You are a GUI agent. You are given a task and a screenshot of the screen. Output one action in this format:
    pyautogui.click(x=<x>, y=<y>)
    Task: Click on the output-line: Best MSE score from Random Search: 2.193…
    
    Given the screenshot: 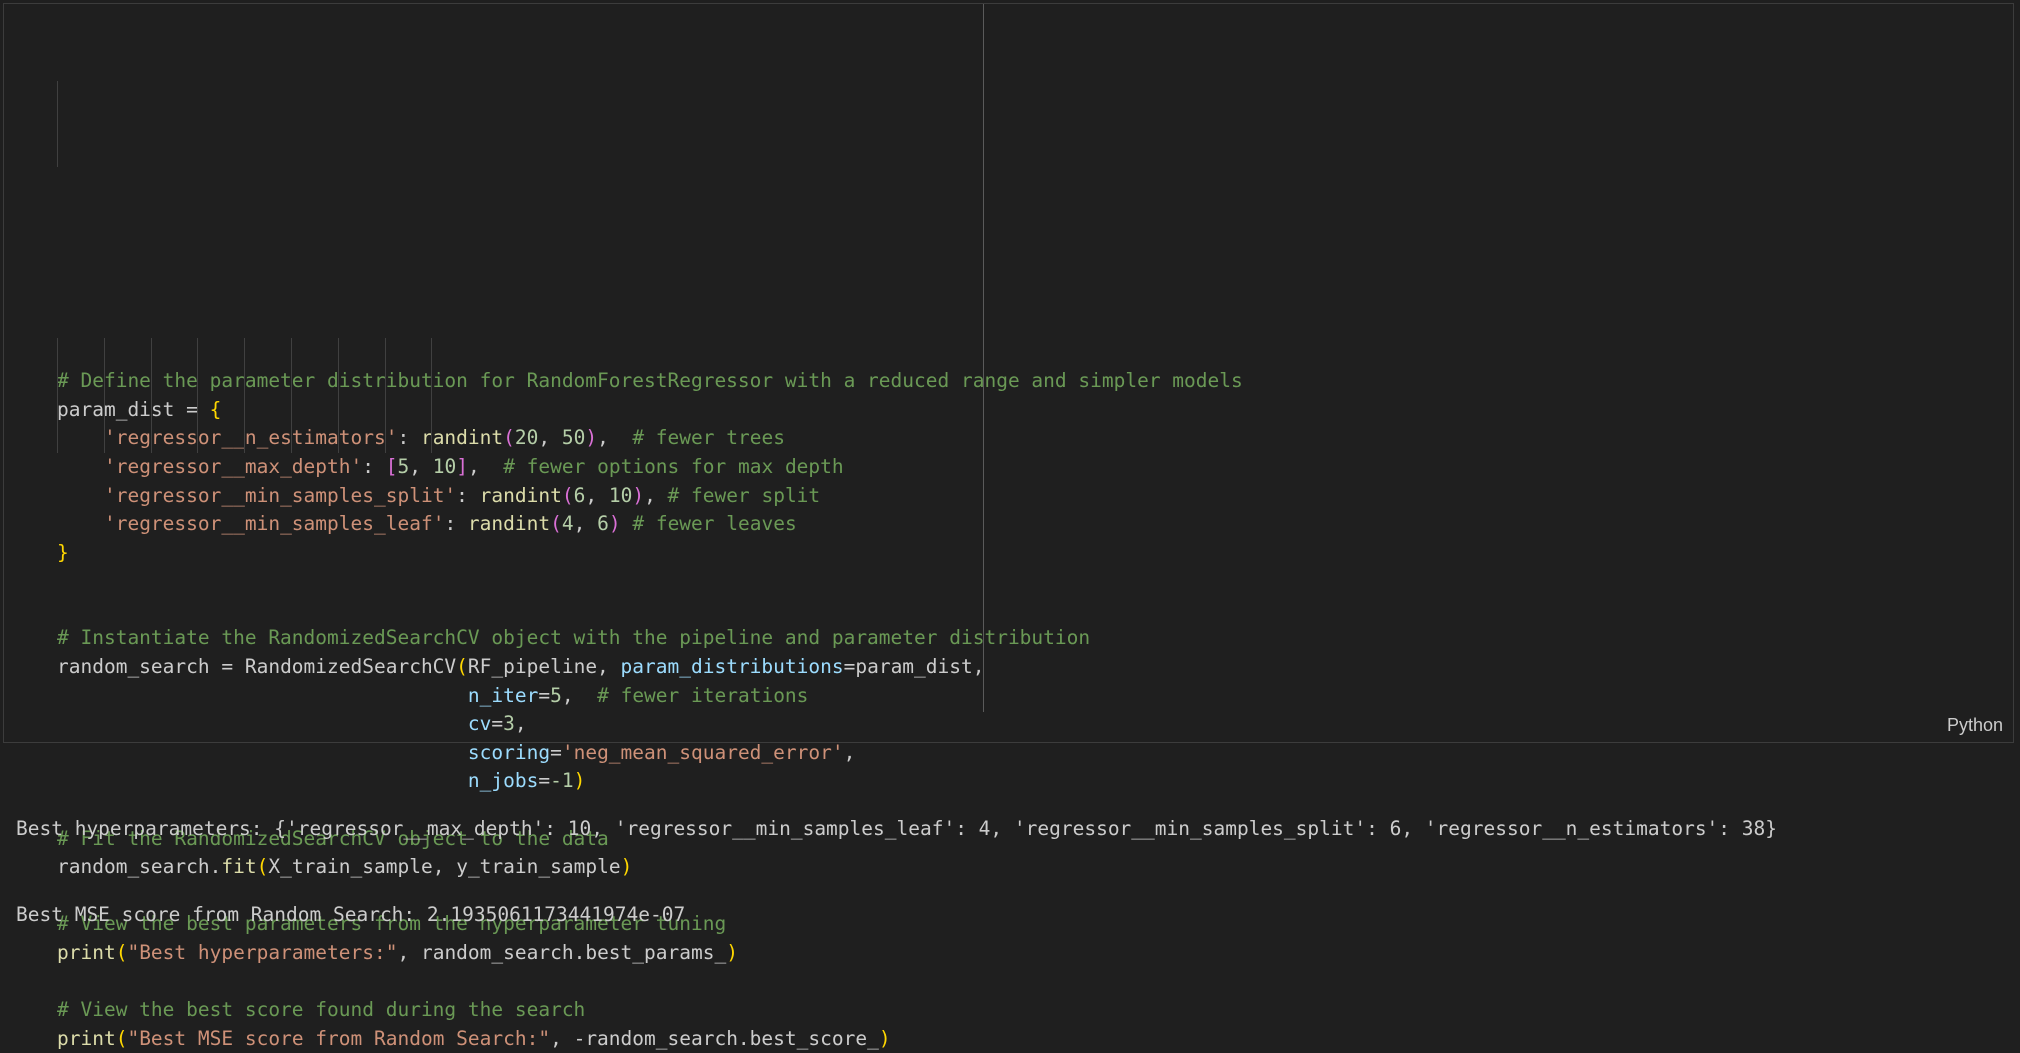 What is the action you would take?
    pyautogui.click(x=351, y=914)
    